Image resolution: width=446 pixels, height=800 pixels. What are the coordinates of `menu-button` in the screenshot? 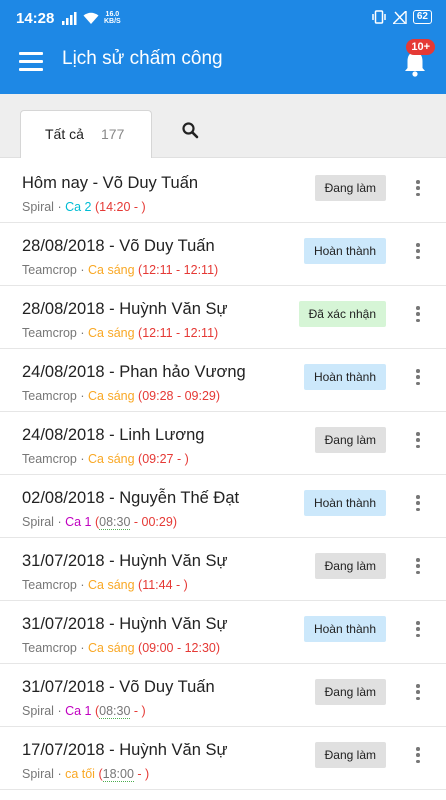 It's located at (31, 62).